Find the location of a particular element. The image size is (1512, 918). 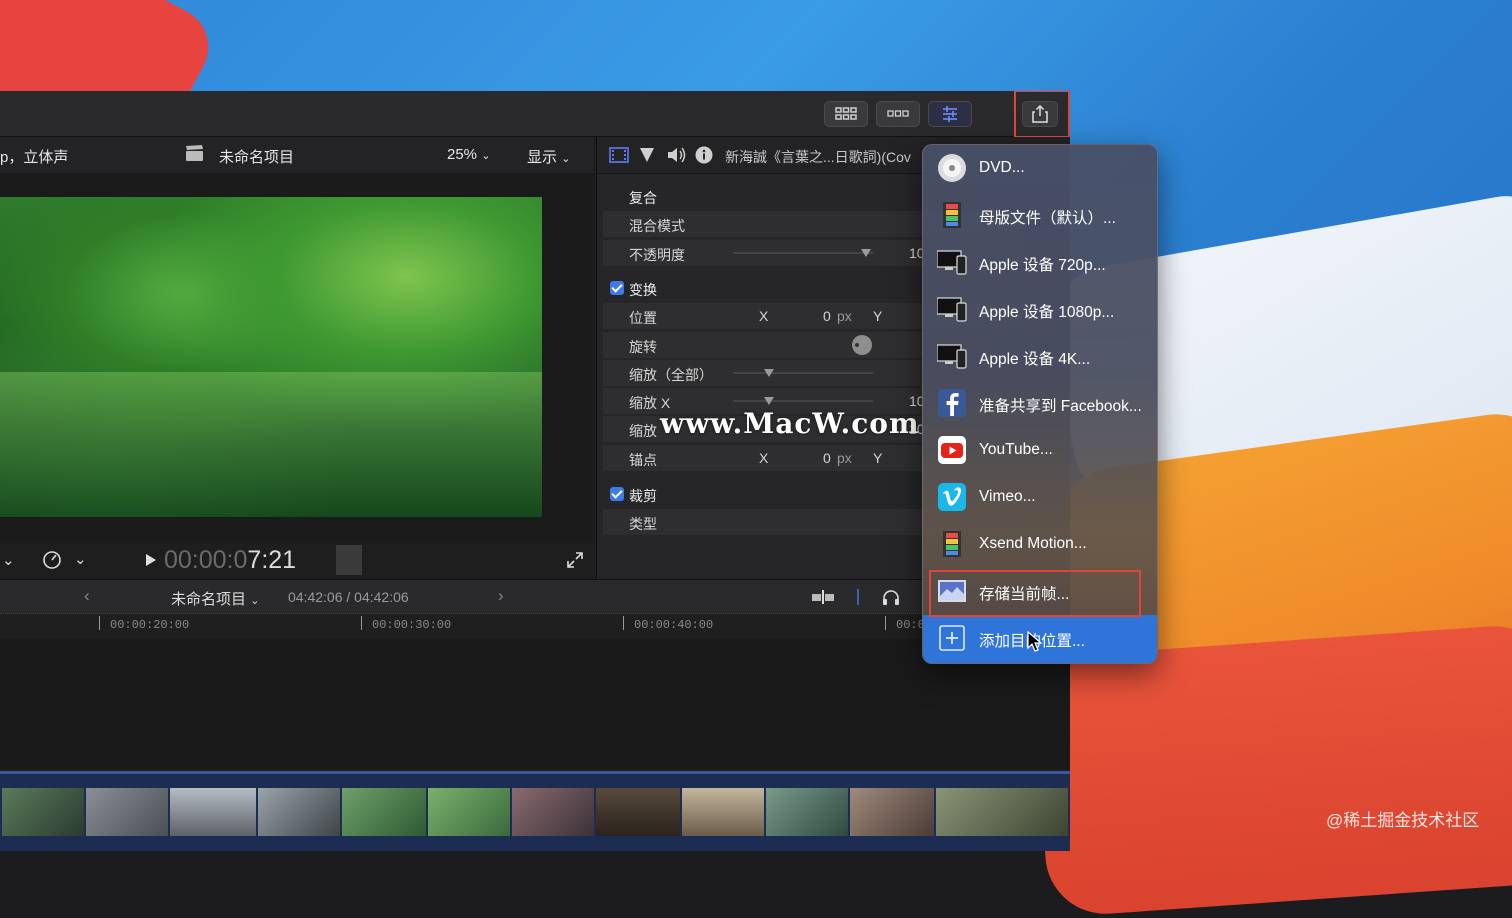

timeline-header: ‹ 未命名项目 ⌄ 04:42:06 / 04:42:06 › is located at coordinates (535, 597).